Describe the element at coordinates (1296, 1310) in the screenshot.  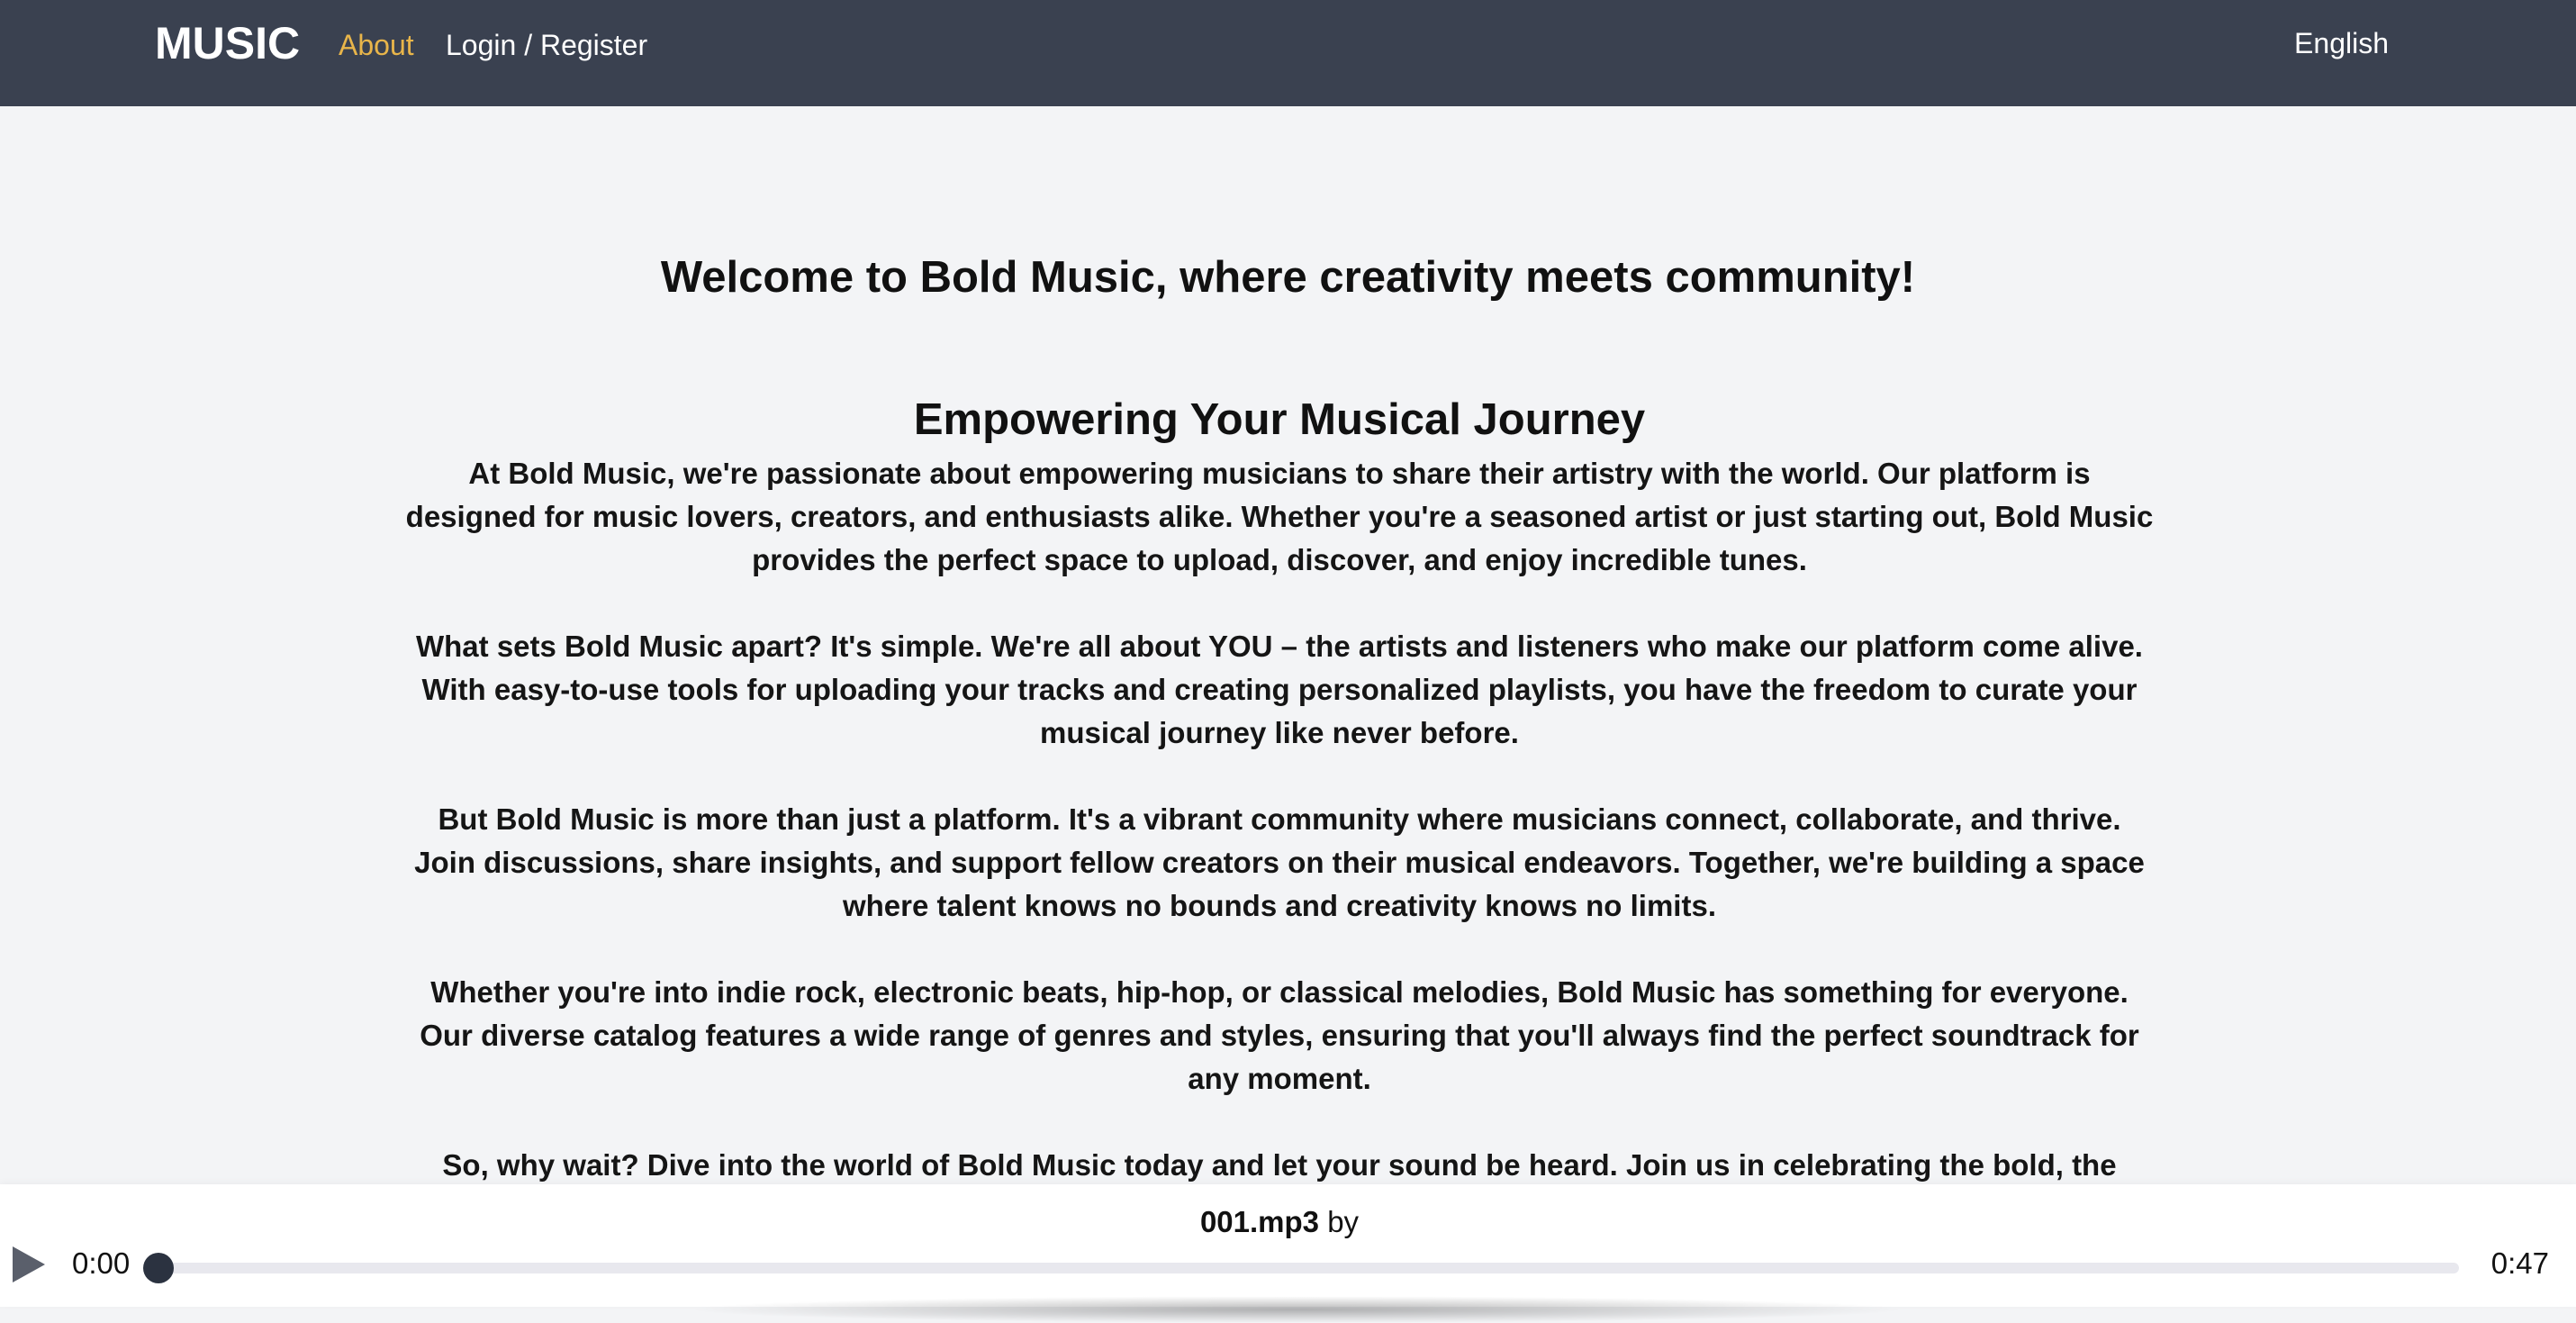
I see `player-shadow` at that location.